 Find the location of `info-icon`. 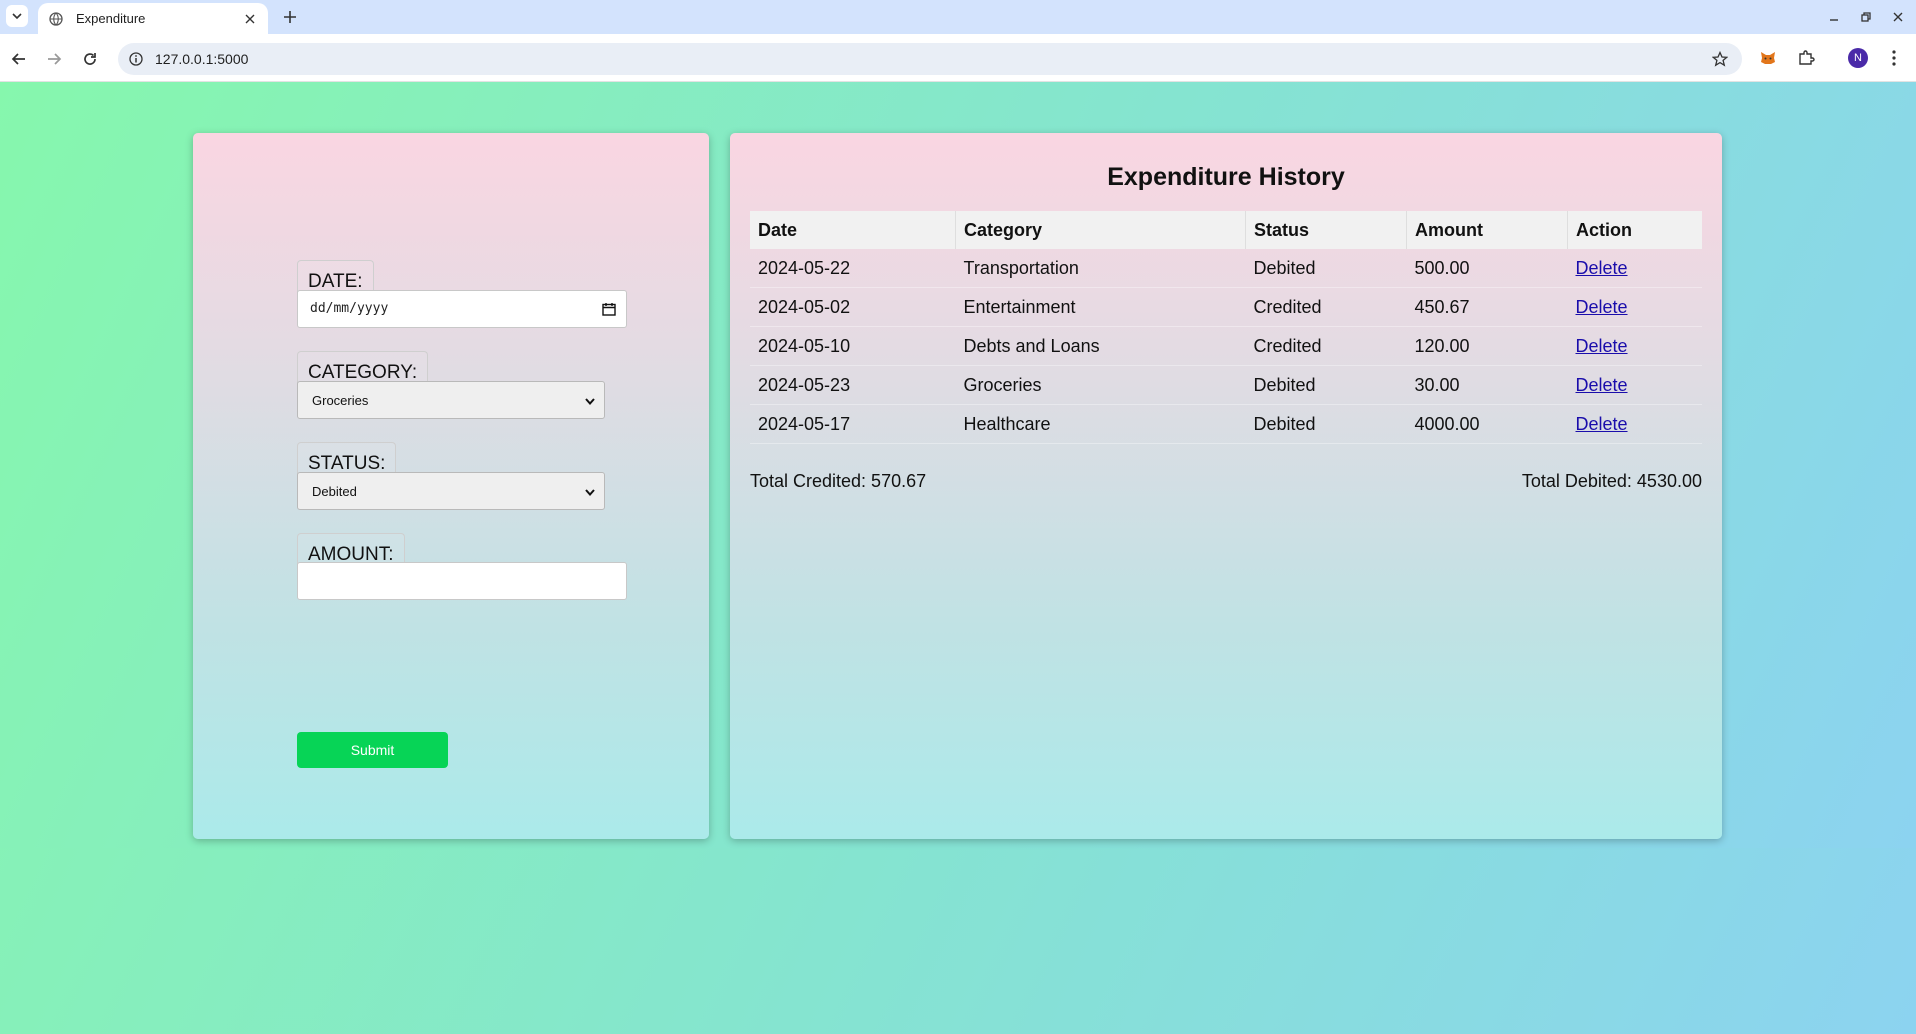

info-icon is located at coordinates (136, 59).